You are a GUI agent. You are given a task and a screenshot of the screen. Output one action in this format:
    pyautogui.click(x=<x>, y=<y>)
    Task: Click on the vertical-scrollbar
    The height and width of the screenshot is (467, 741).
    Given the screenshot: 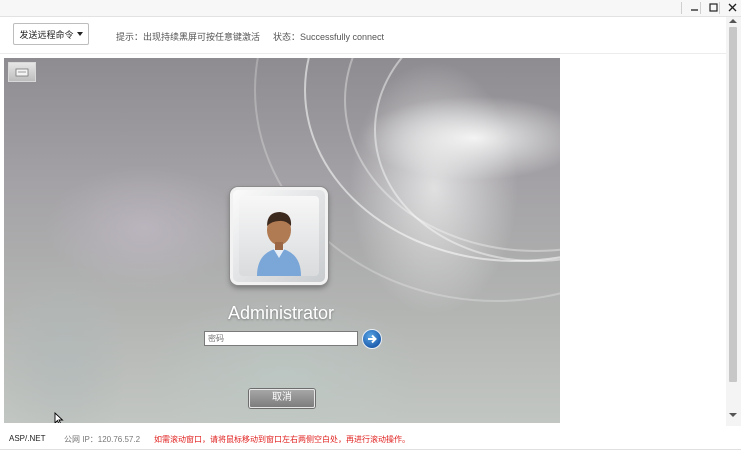 What is the action you would take?
    pyautogui.click(x=733, y=221)
    